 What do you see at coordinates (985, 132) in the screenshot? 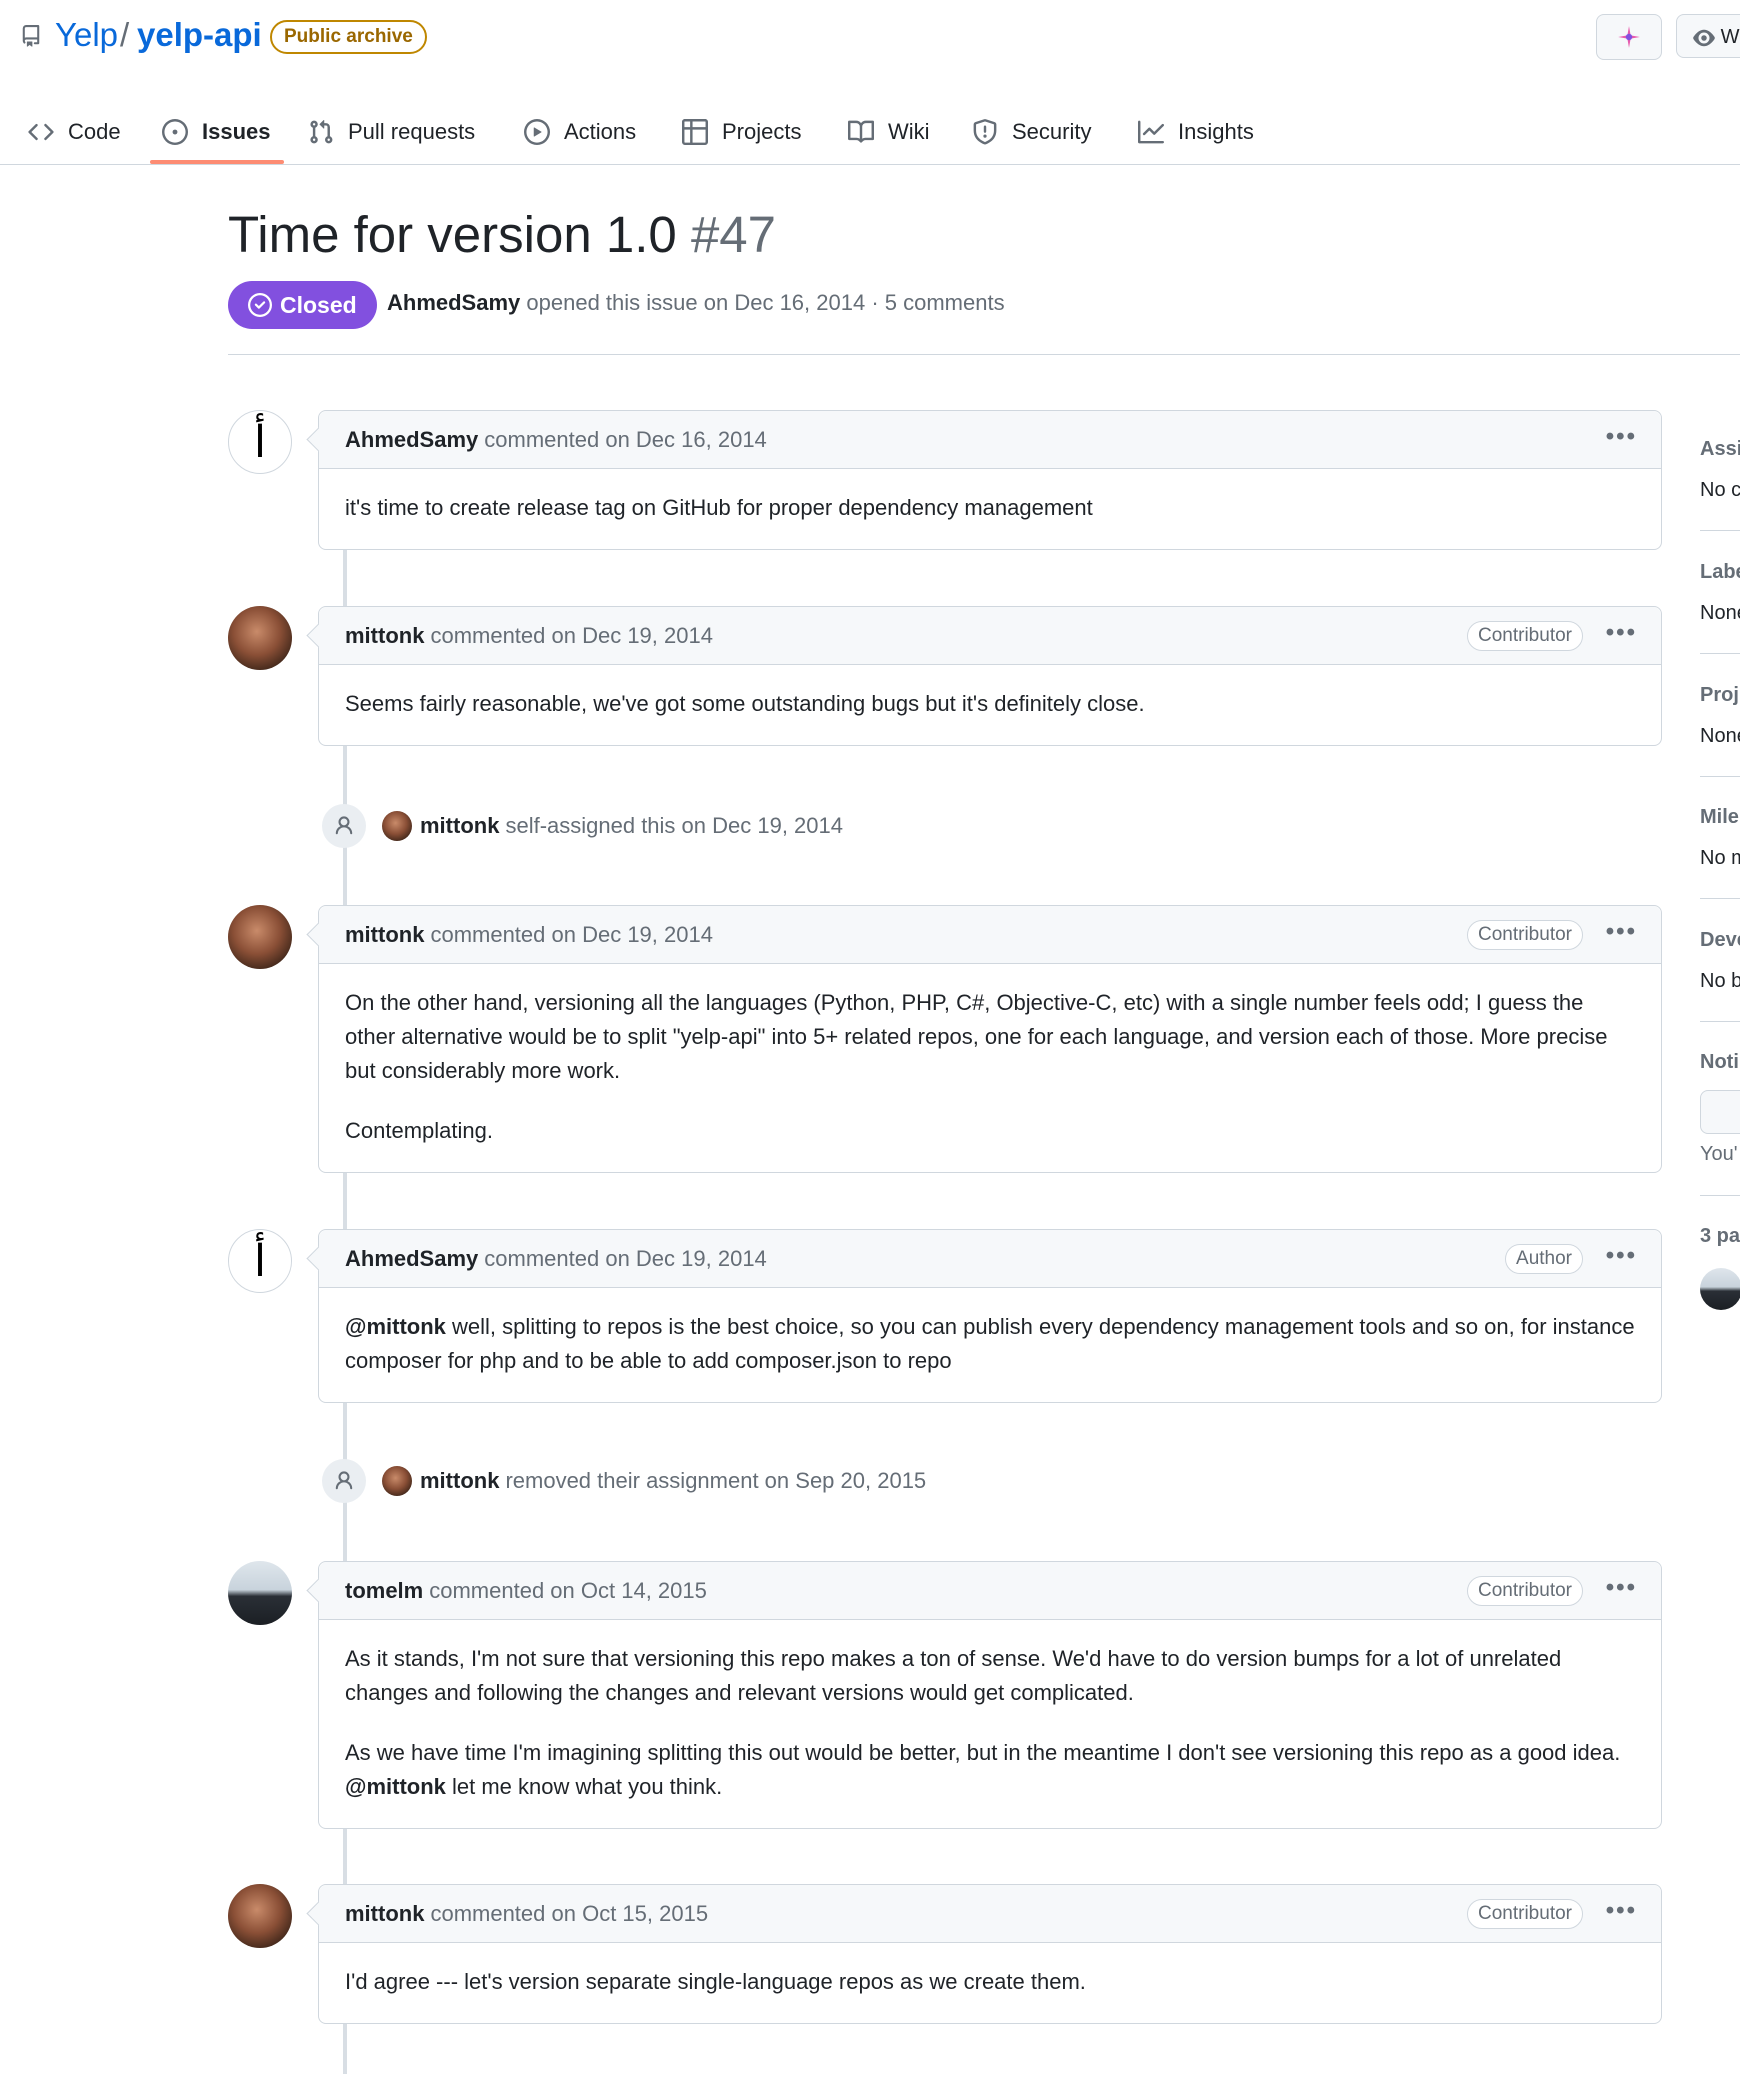
I see `shield-icon` at bounding box center [985, 132].